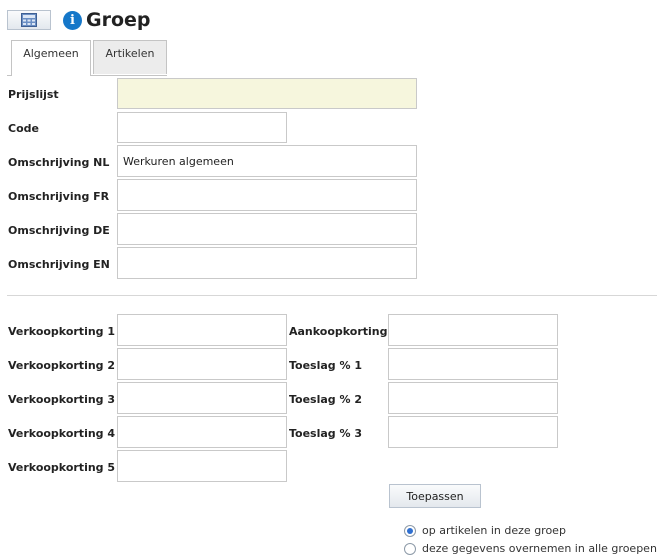 This screenshot has width=657, height=555. I want to click on verkoopkorting-2-field, so click(202, 364).